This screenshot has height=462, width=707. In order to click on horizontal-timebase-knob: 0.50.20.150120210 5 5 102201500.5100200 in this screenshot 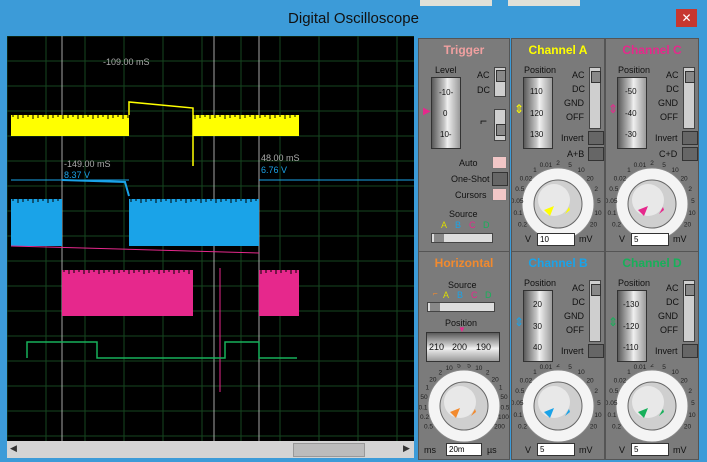, I will do `click(464, 404)`.